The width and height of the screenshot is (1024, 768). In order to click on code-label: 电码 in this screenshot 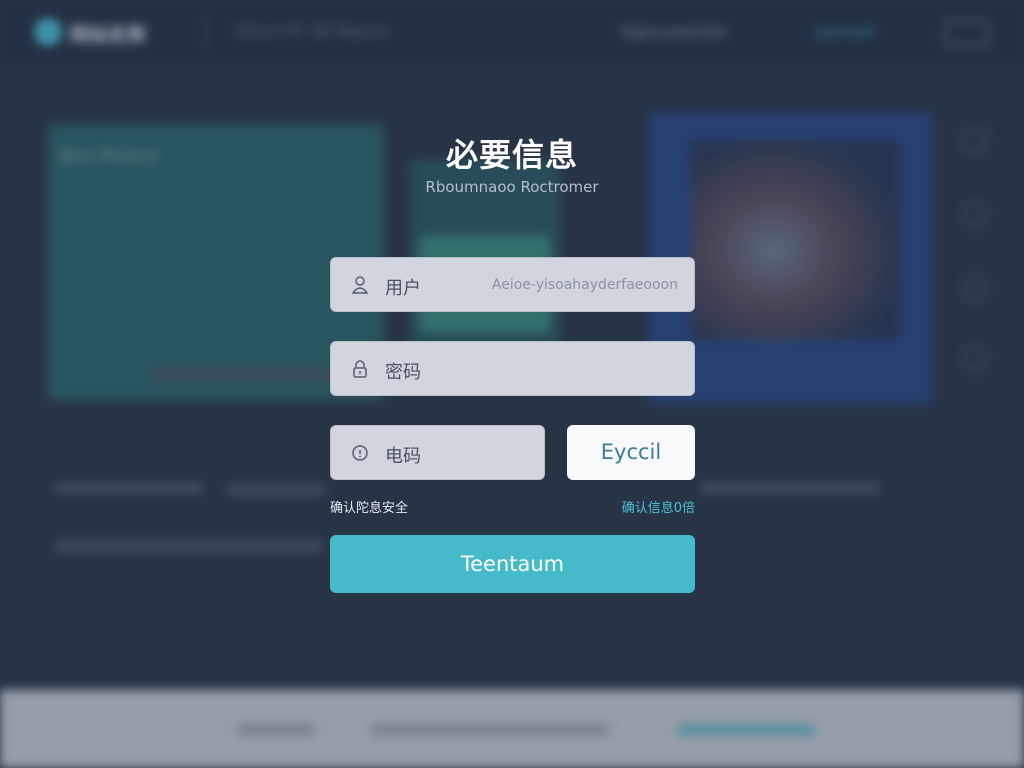, I will do `click(403, 456)`.